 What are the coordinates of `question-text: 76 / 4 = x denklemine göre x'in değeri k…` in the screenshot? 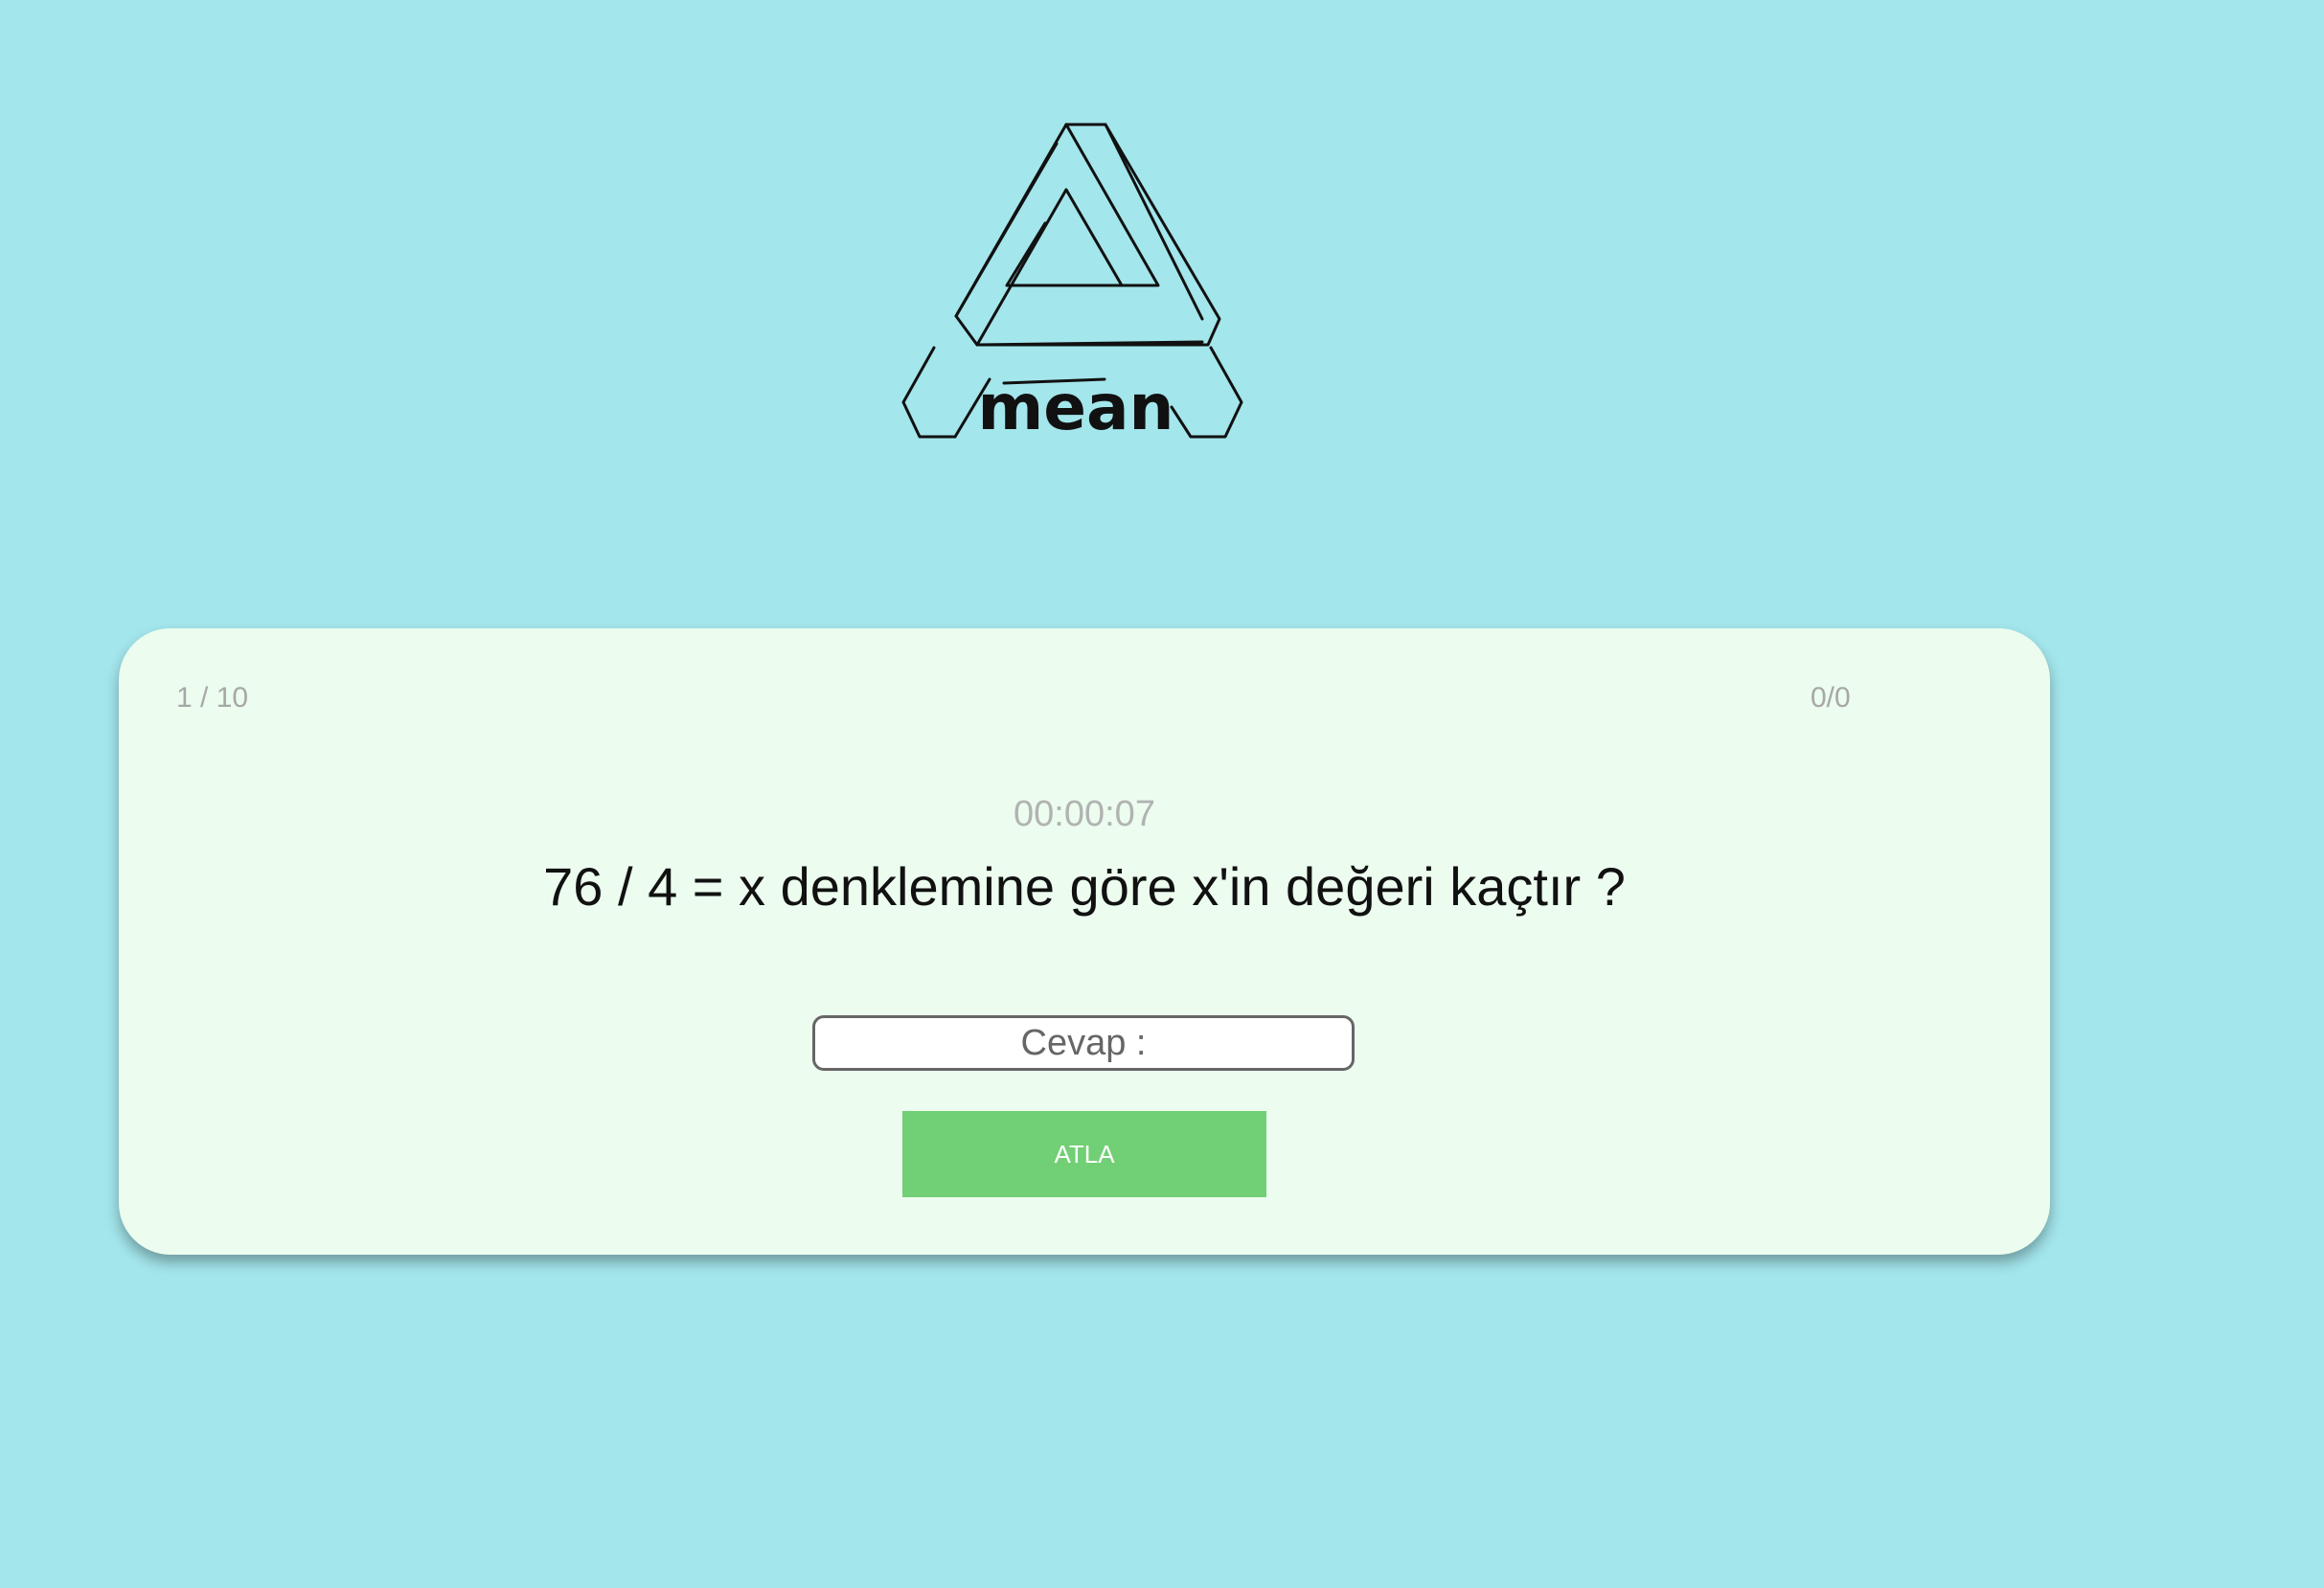 It's located at (1084, 886).